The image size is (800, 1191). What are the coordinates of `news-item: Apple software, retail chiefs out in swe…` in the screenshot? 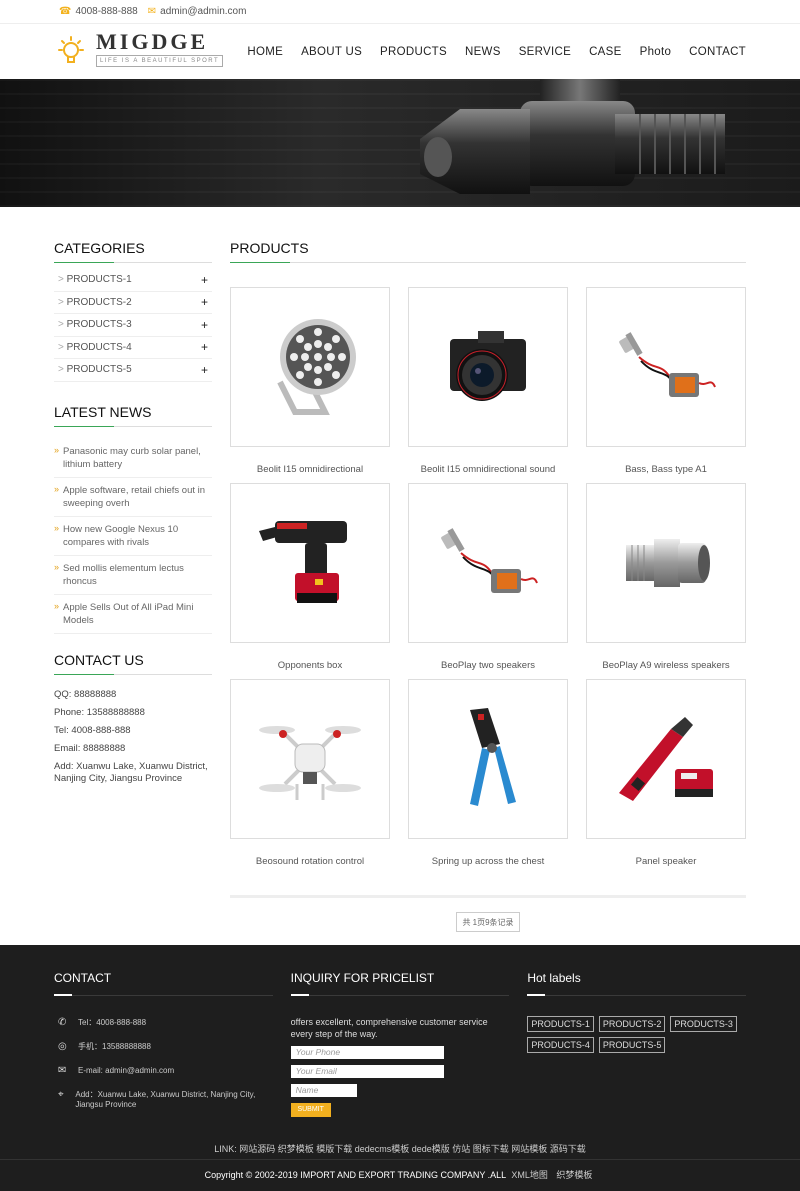 It's located at (133, 497).